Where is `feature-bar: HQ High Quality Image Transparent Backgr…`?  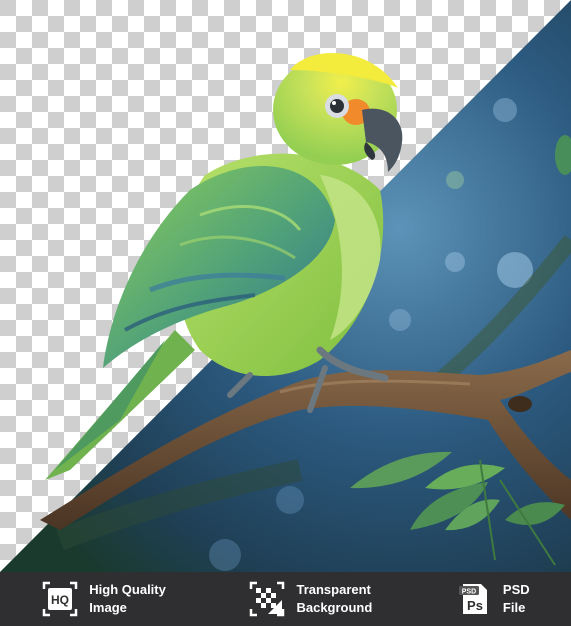 feature-bar: HQ High Quality Image Transparent Backgr… is located at coordinates (285, 599).